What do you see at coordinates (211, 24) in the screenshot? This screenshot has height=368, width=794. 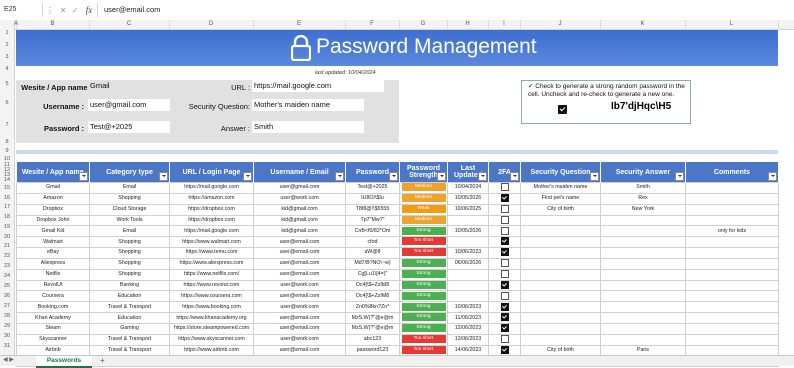 I see `column-header-d: D` at bounding box center [211, 24].